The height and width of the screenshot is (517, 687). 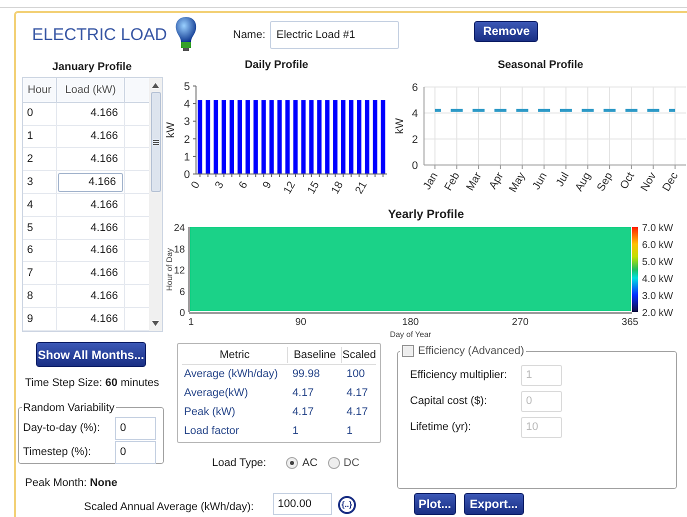 I want to click on column-header: Scaled, so click(x=359, y=355).